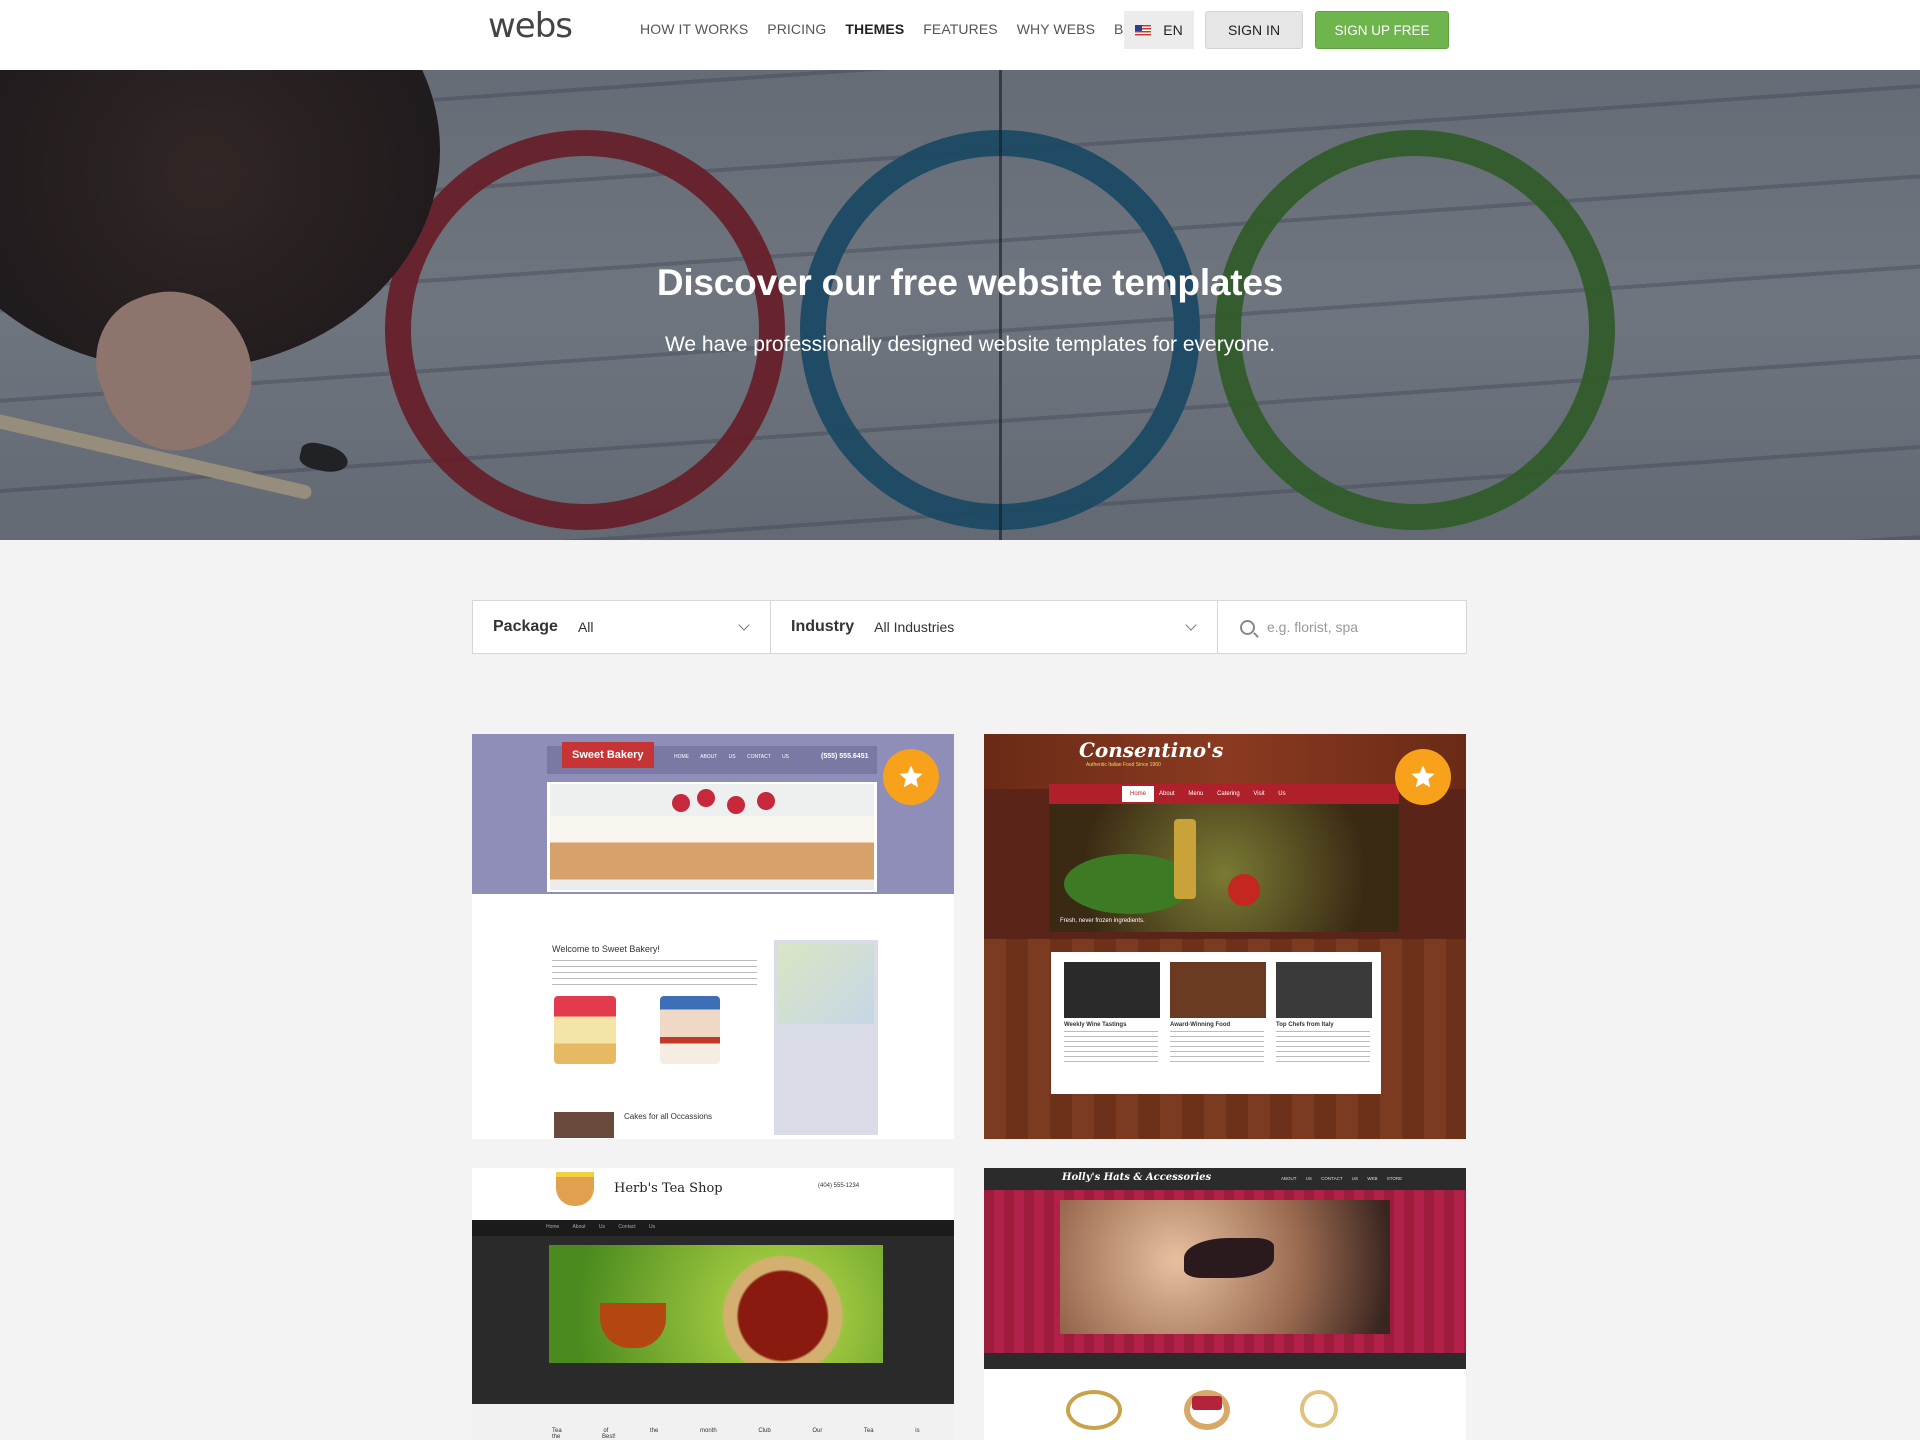 The image size is (1920, 1440). I want to click on sign-in-button: SIGN IN, so click(1254, 30).